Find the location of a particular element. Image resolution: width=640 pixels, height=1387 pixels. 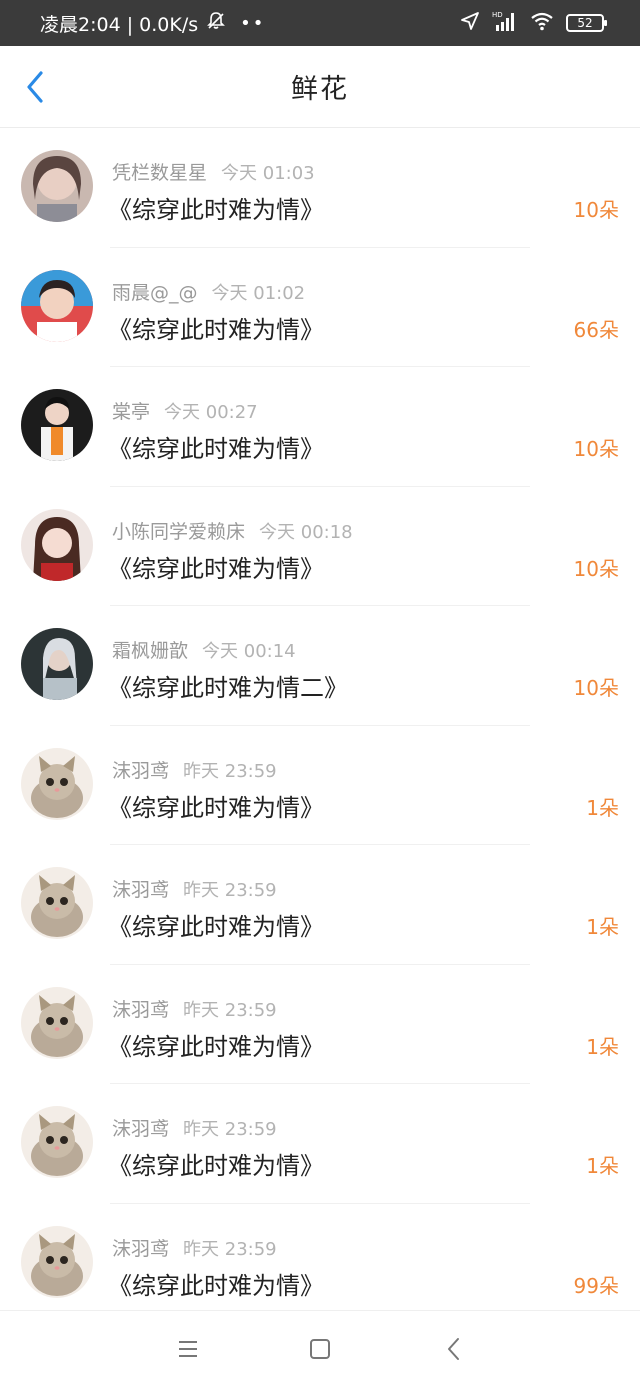

user-name: 棠亭 is located at coordinates (131, 412).